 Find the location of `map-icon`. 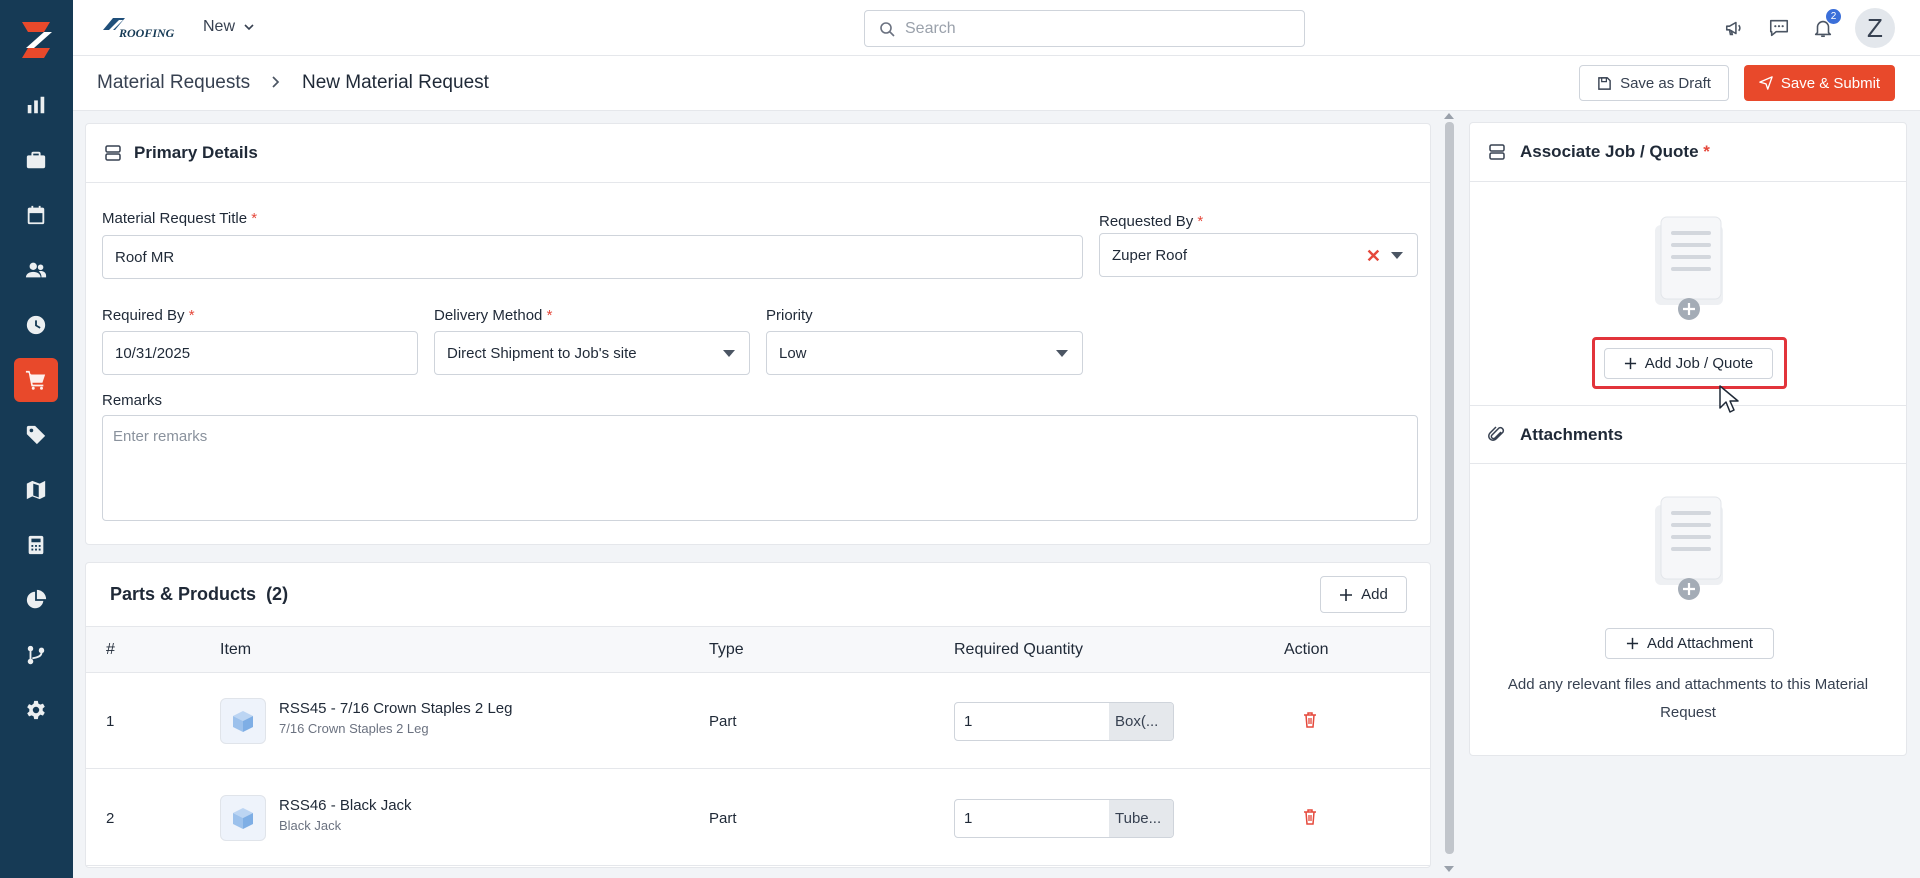

map-icon is located at coordinates (36, 490).